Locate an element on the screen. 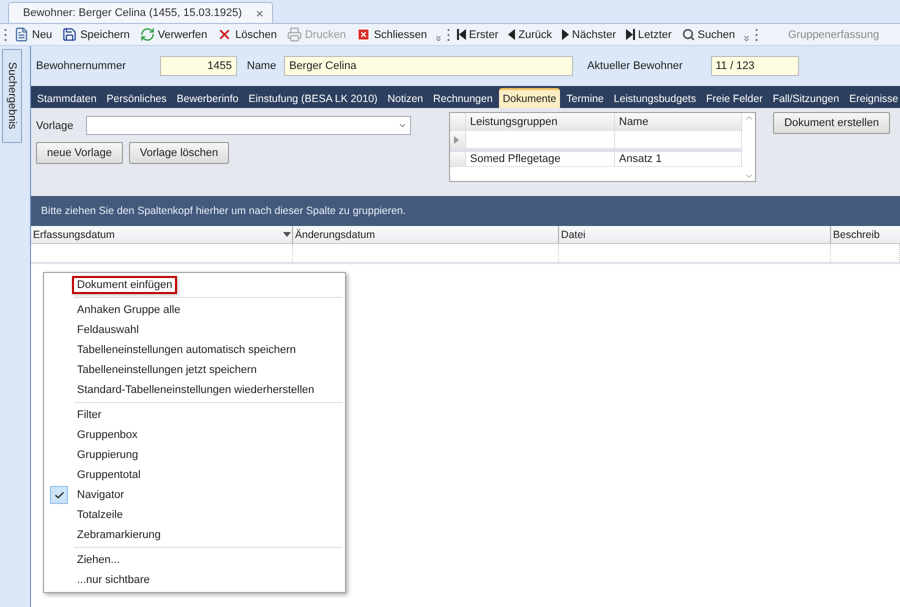 The height and width of the screenshot is (607, 900). tab: Termine is located at coordinates (585, 98).